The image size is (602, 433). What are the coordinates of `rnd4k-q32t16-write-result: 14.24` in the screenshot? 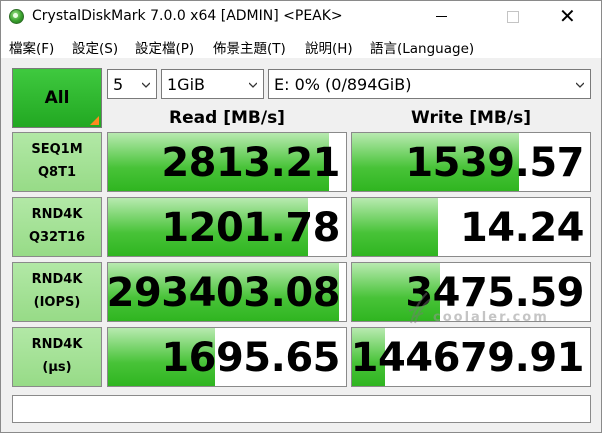 It's located at (471, 227).